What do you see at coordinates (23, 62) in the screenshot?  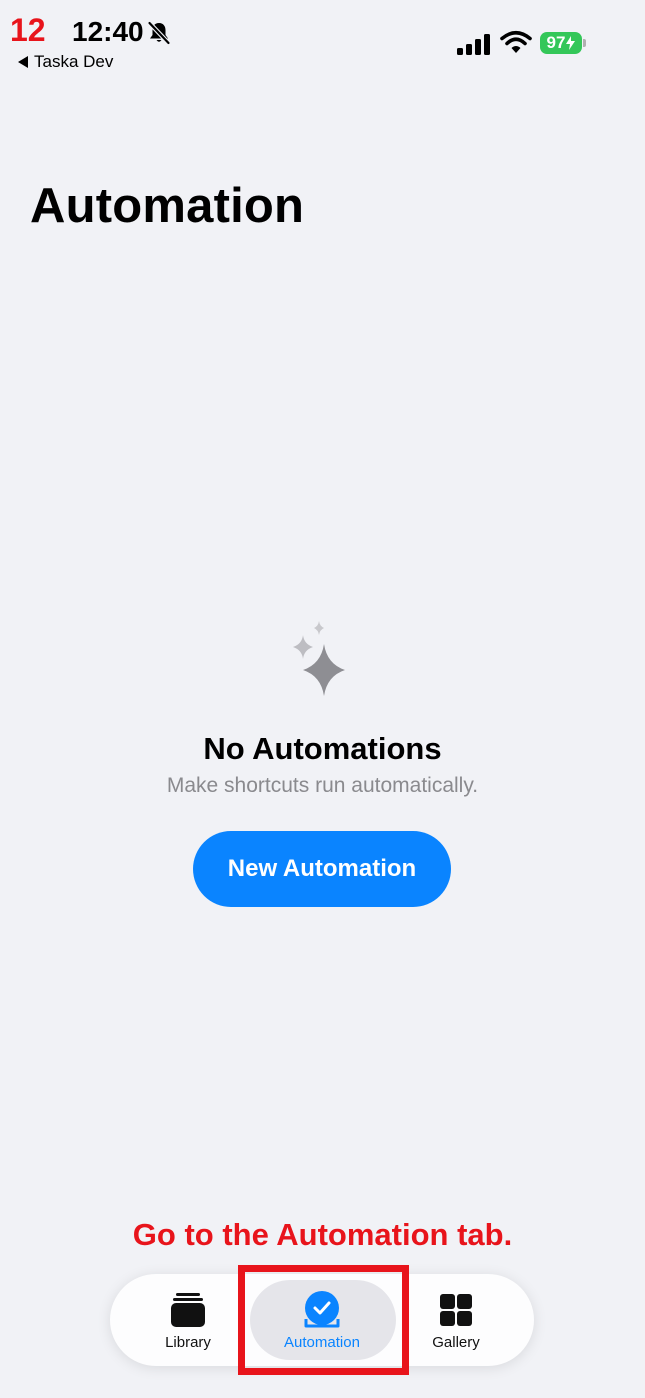 I see `back-triangle-icon` at bounding box center [23, 62].